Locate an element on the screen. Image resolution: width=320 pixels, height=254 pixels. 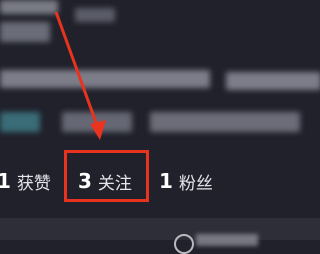
annotation-arrow is located at coordinates (80, 75).